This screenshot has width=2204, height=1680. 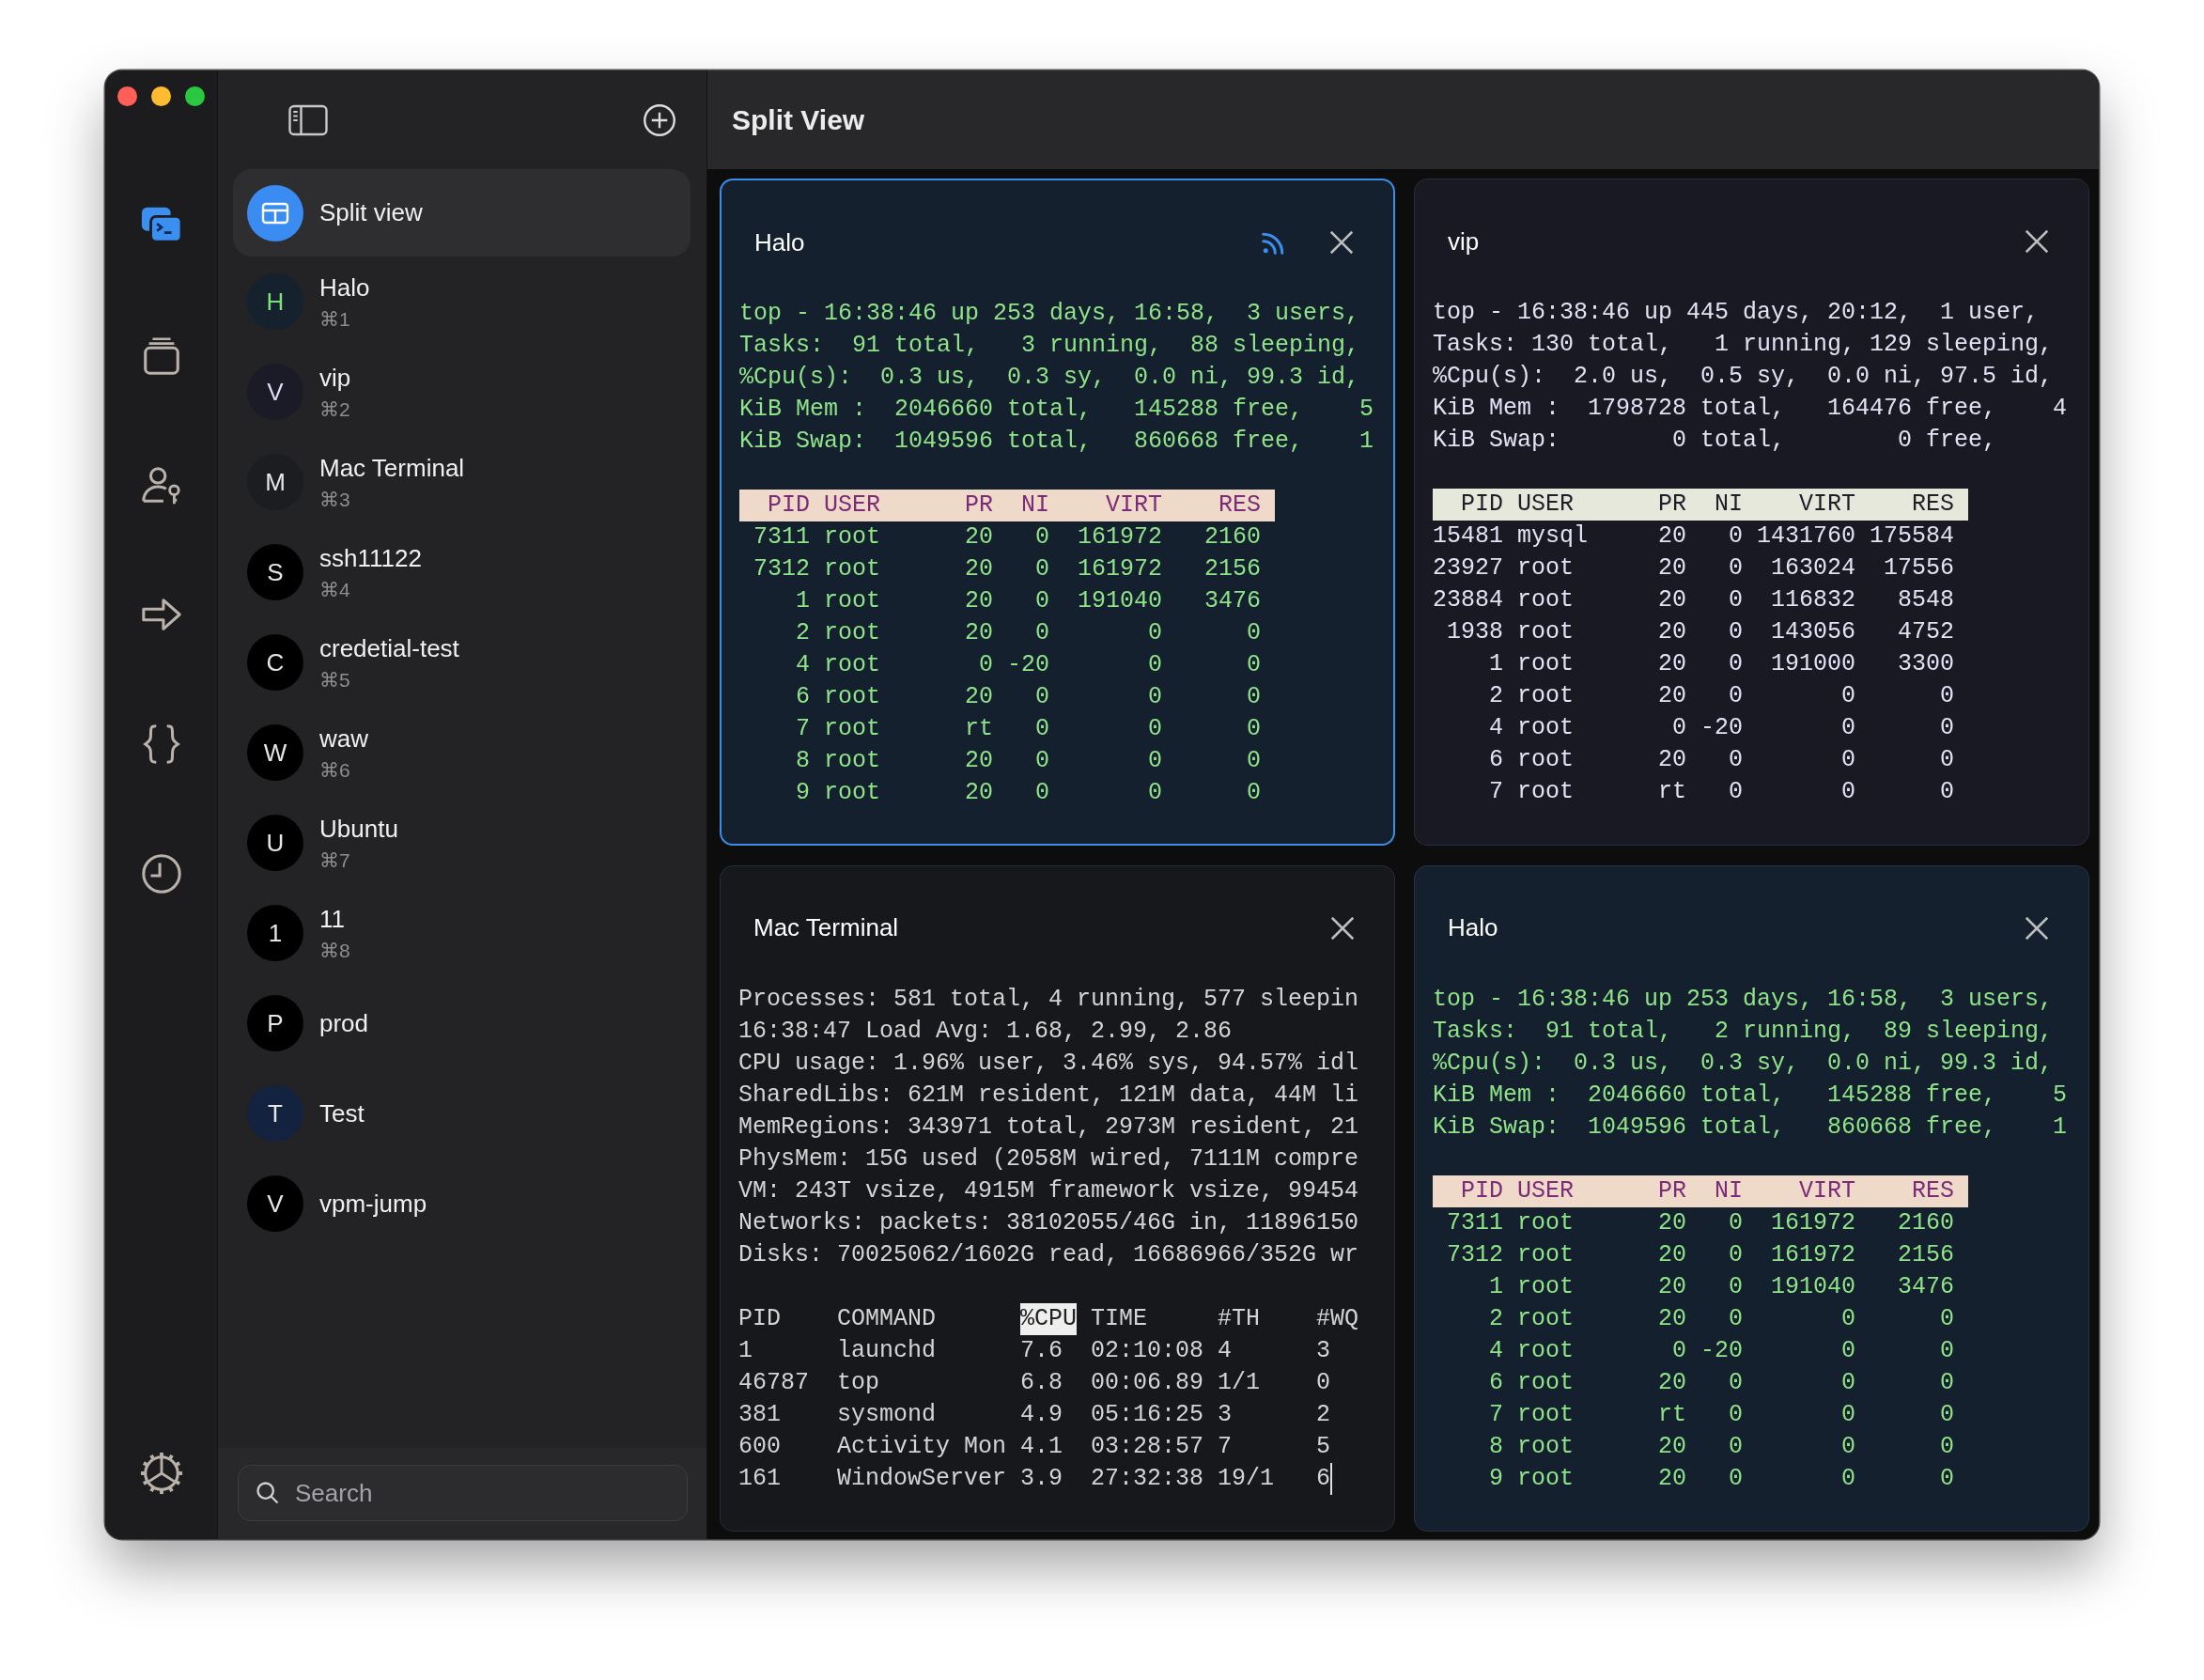 What do you see at coordinates (1464, 241) in the screenshot?
I see `pane-title: vip` at bounding box center [1464, 241].